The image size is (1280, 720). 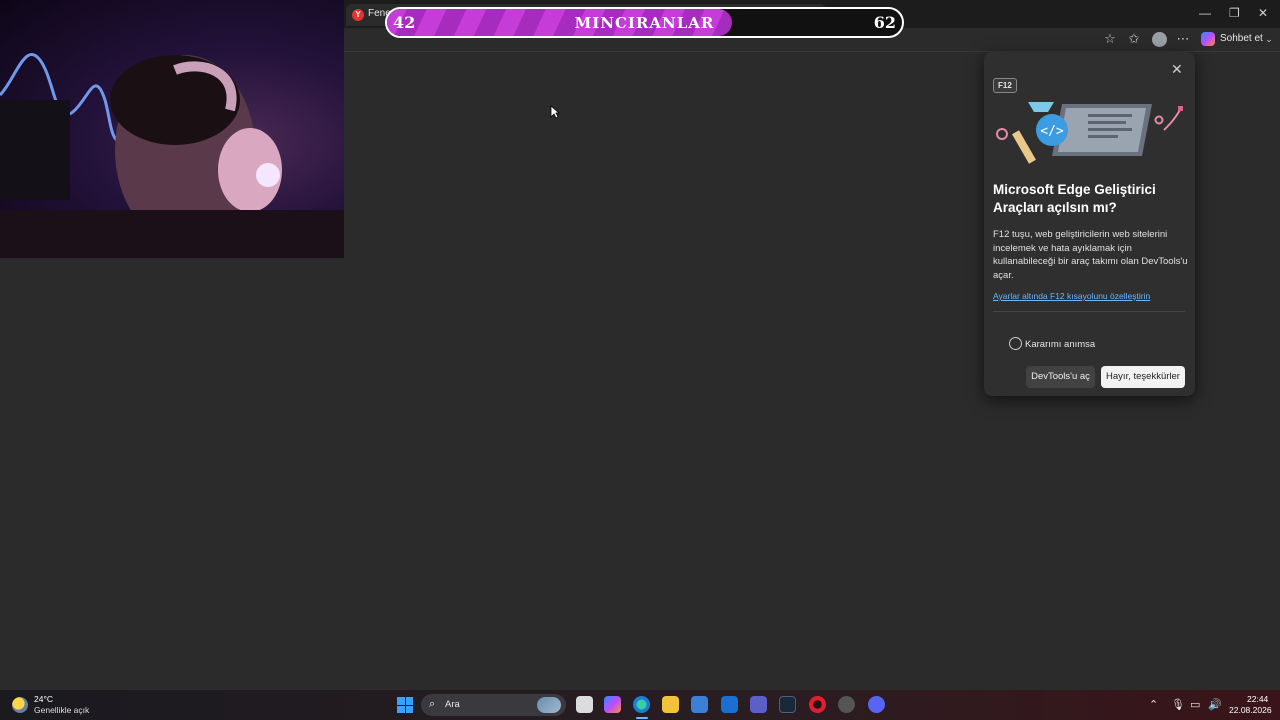 I want to click on volume-icon: 🔊, so click(x=1215, y=704).